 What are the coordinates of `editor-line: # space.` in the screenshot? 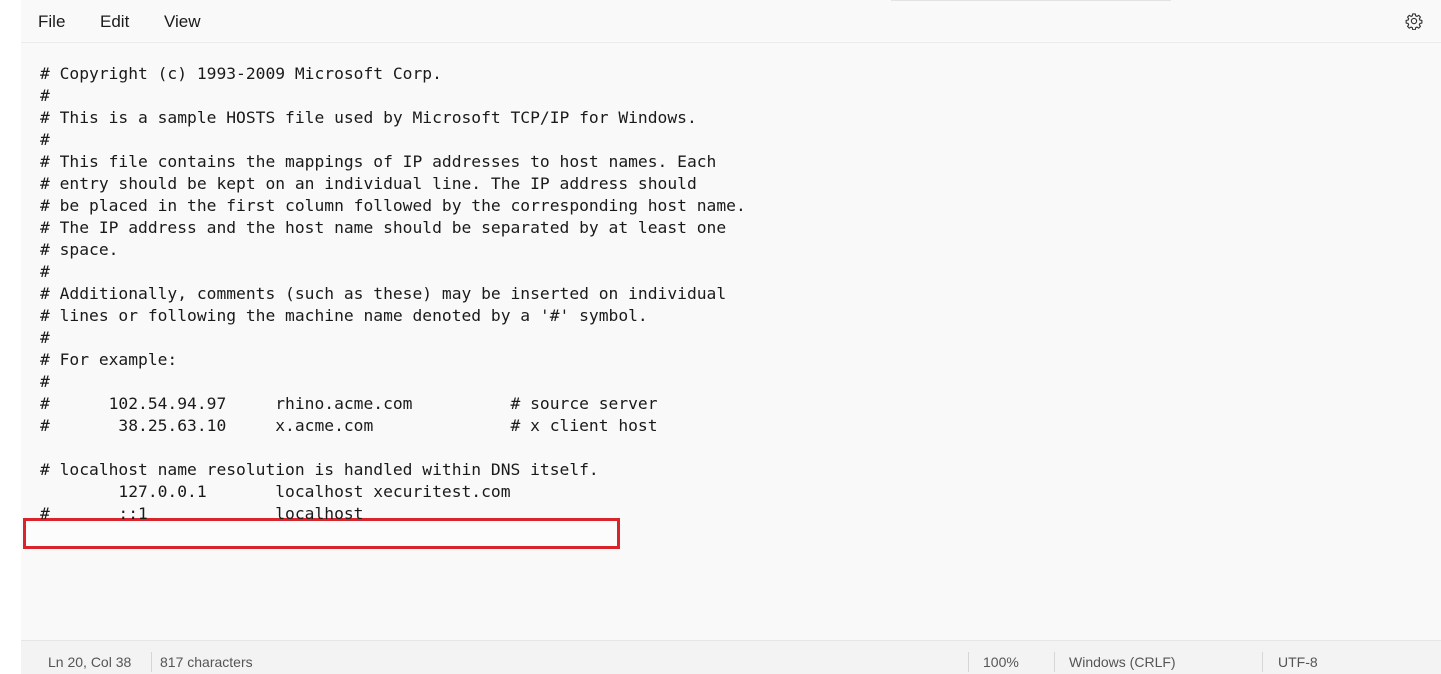 It's located at (79, 249).